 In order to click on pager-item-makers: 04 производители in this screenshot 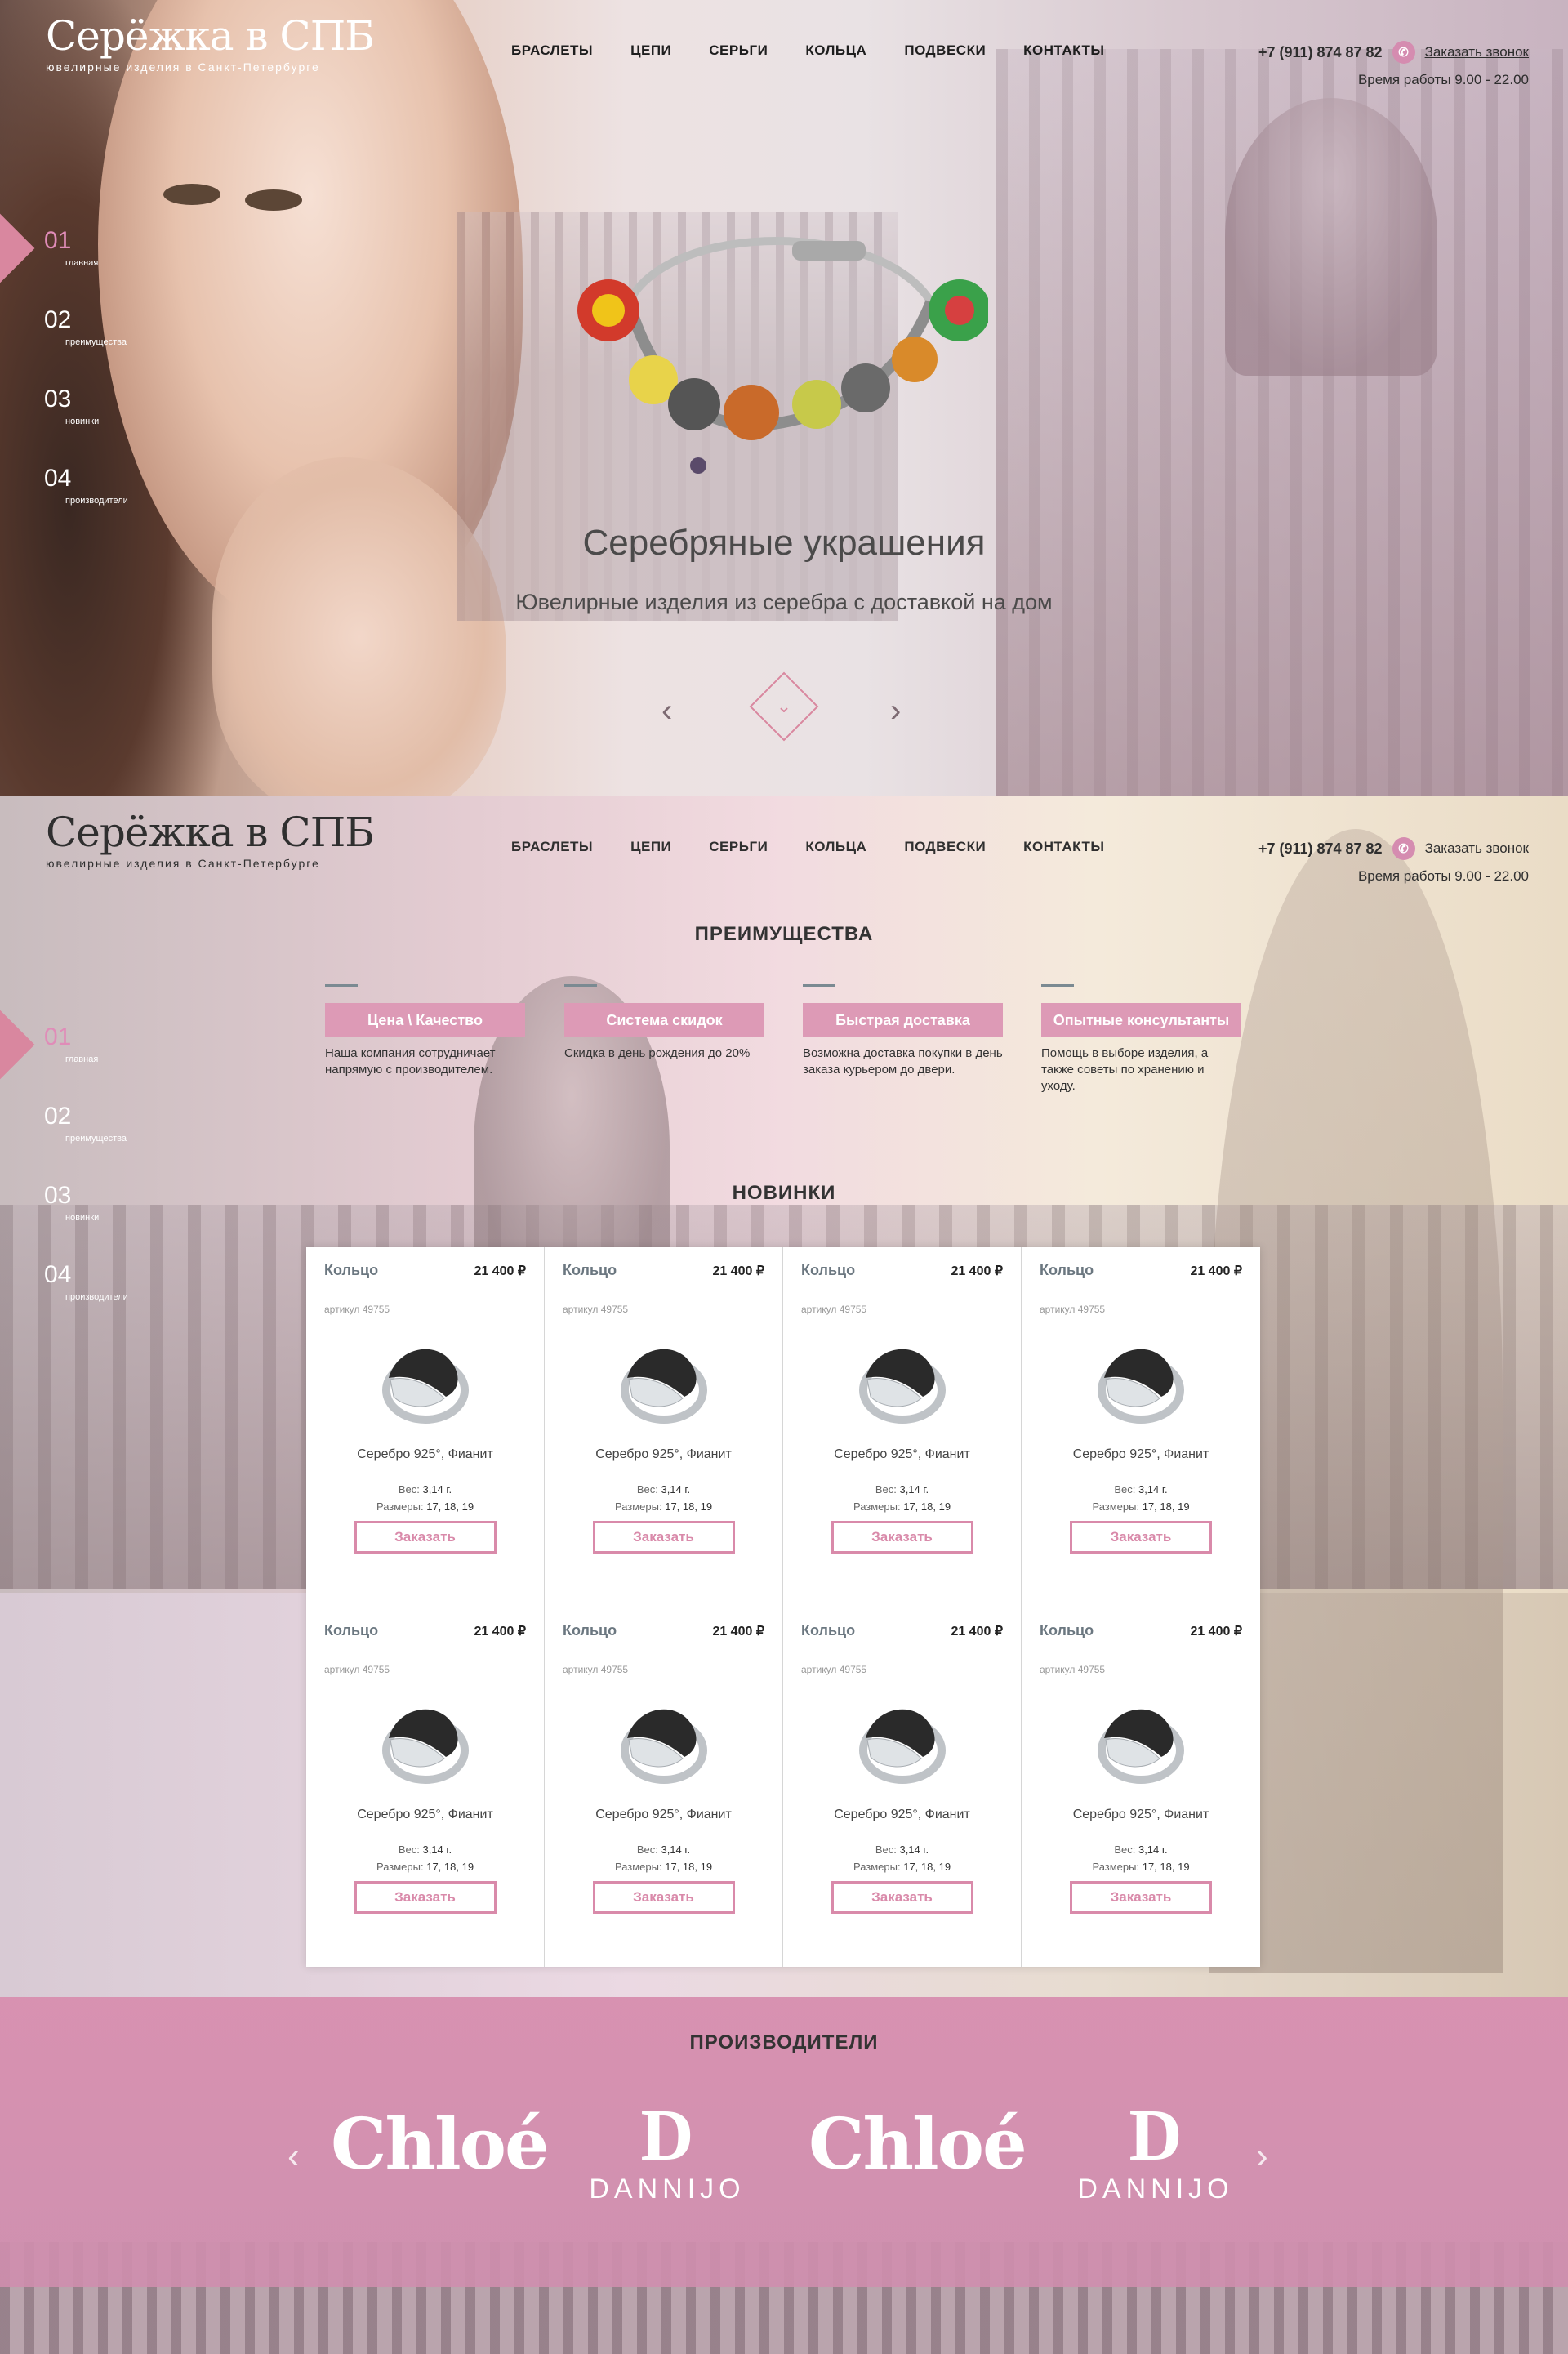, I will do `click(81, 1303)`.